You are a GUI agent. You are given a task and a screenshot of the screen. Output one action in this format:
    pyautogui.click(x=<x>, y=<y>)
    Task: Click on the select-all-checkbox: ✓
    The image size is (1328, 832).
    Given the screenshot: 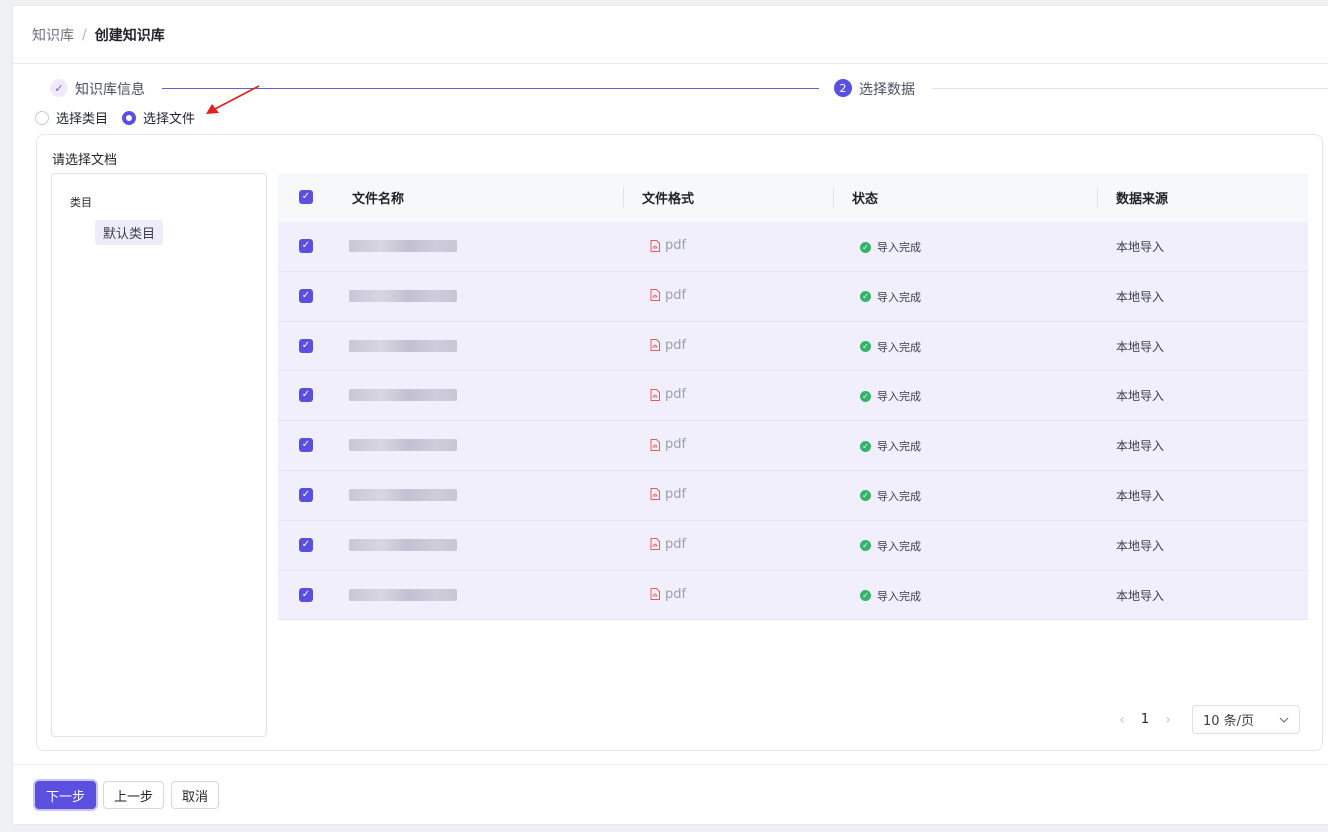 What is the action you would take?
    pyautogui.click(x=306, y=197)
    